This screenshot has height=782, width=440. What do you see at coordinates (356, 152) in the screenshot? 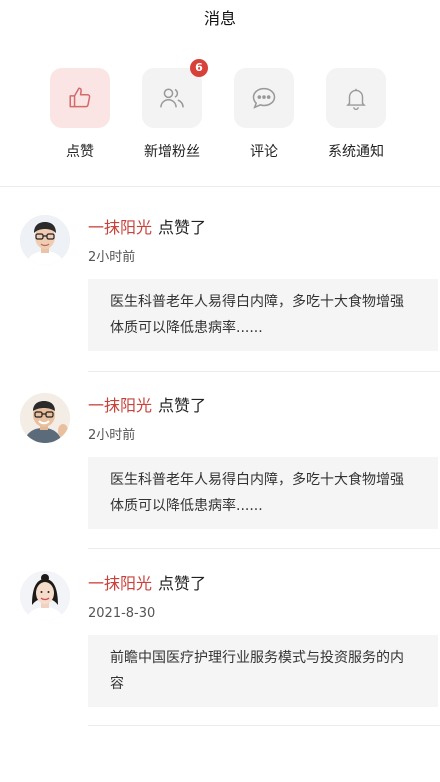
I see `category-label: 系统通知` at bounding box center [356, 152].